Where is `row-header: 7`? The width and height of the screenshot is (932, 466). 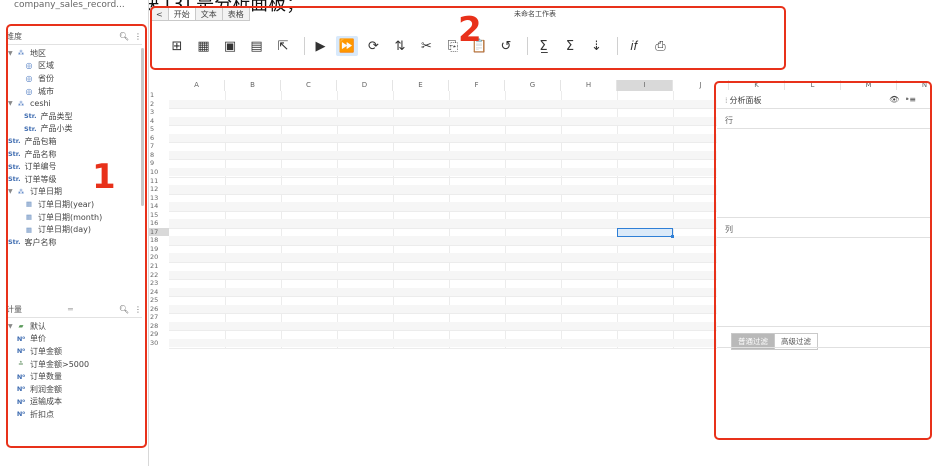
row-header: 7 is located at coordinates (158, 146).